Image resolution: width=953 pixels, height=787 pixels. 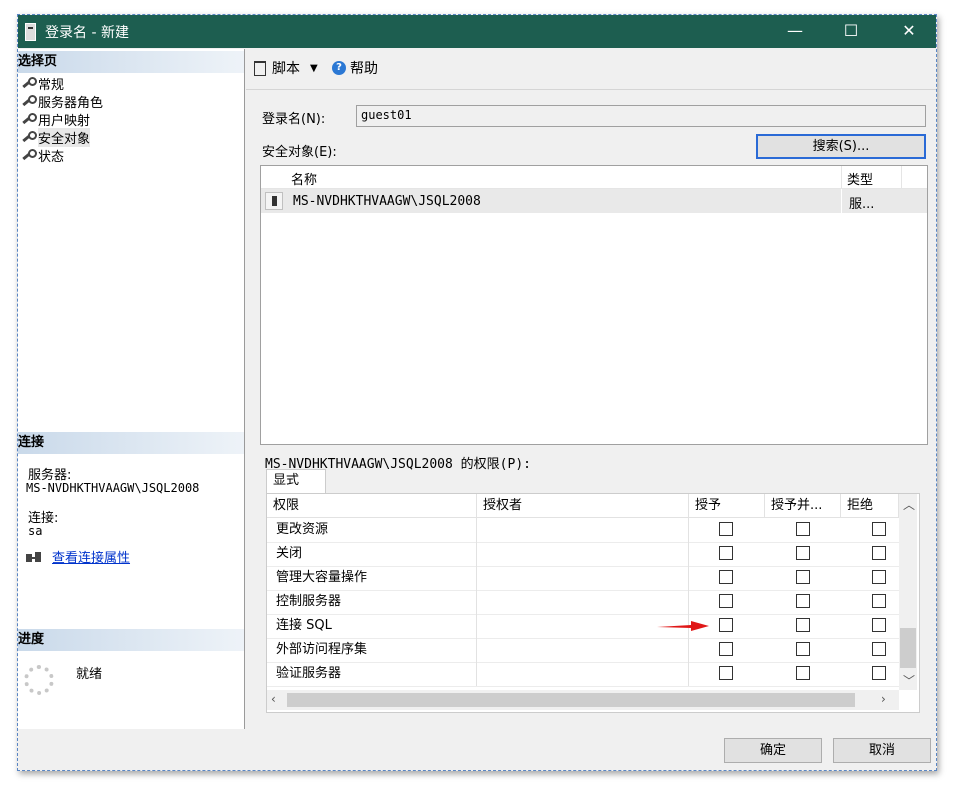 What do you see at coordinates (860, 178) in the screenshot?
I see `column-header-type: 类型` at bounding box center [860, 178].